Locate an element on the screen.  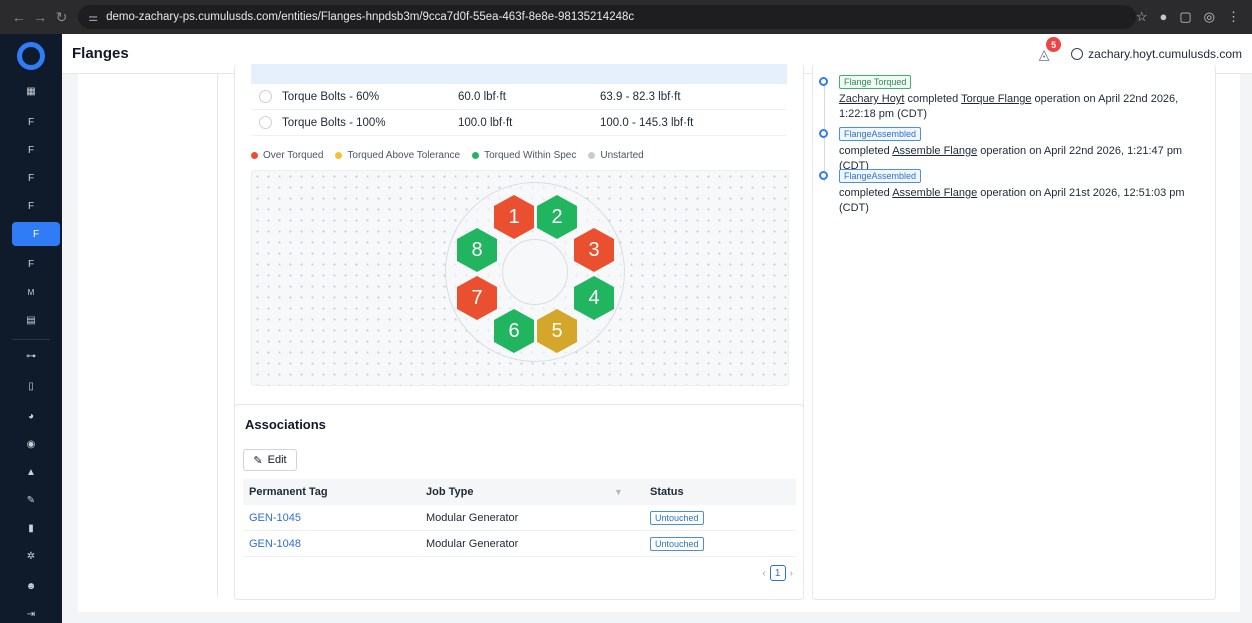
column-header-job-type: Job Type is located at coordinates (520, 492).